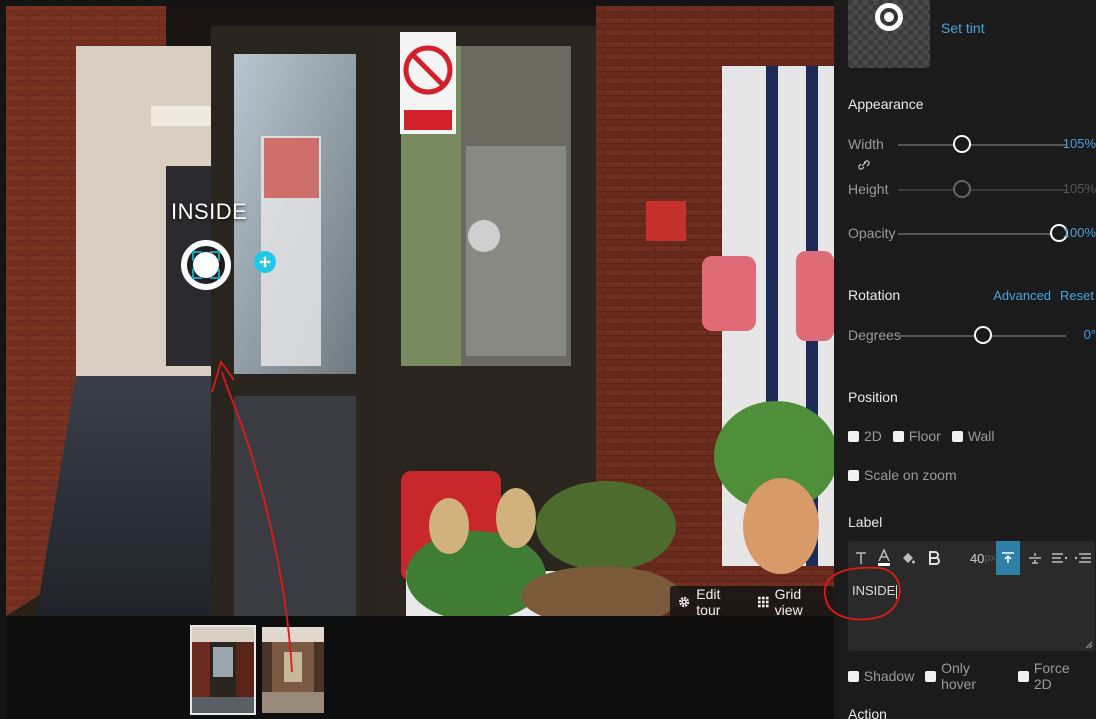 Image resolution: width=1096 pixels, height=719 pixels. Describe the element at coordinates (1022, 295) in the screenshot. I see `advanced-link: Advanced` at that location.